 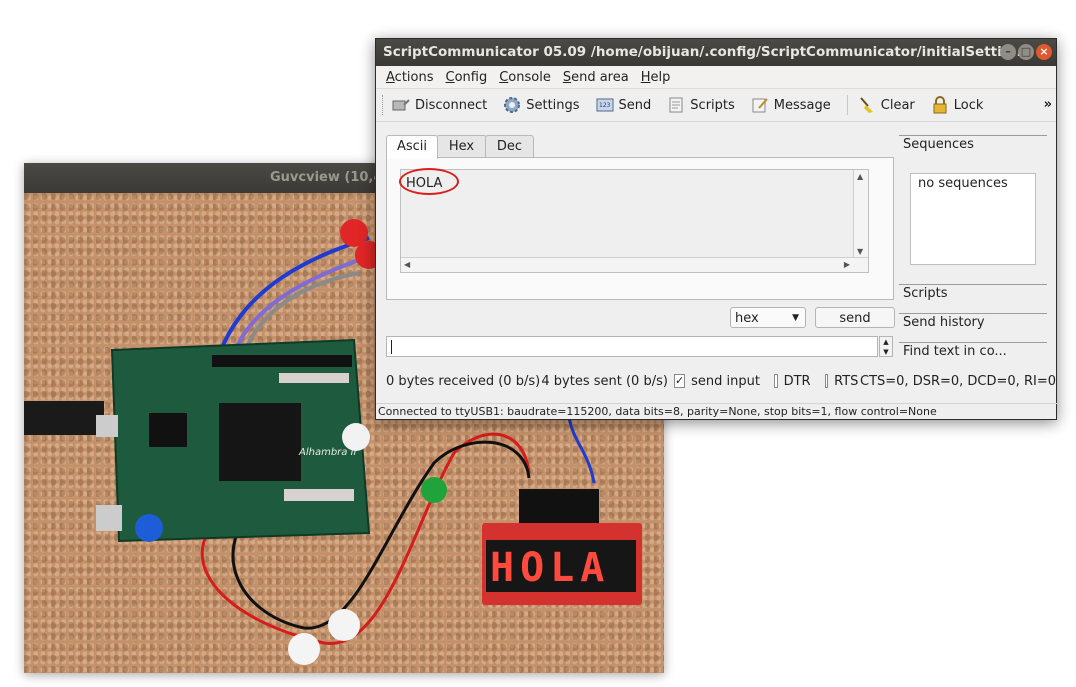 What do you see at coordinates (847, 264) in the screenshot?
I see `scroll-right-arrow-icon: ▶` at bounding box center [847, 264].